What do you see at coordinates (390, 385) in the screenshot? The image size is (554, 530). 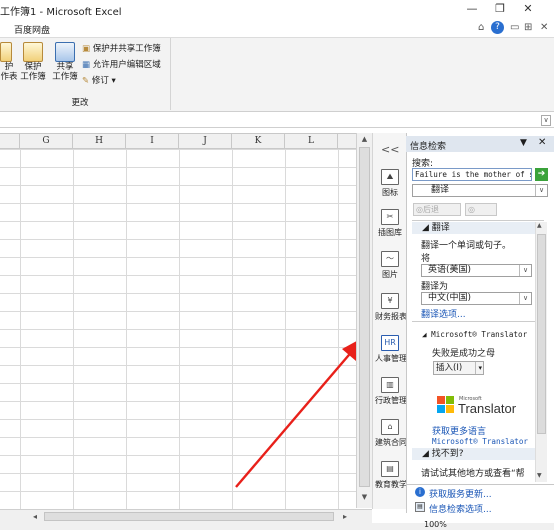 I see `cabinet-icon: ▥` at bounding box center [390, 385].